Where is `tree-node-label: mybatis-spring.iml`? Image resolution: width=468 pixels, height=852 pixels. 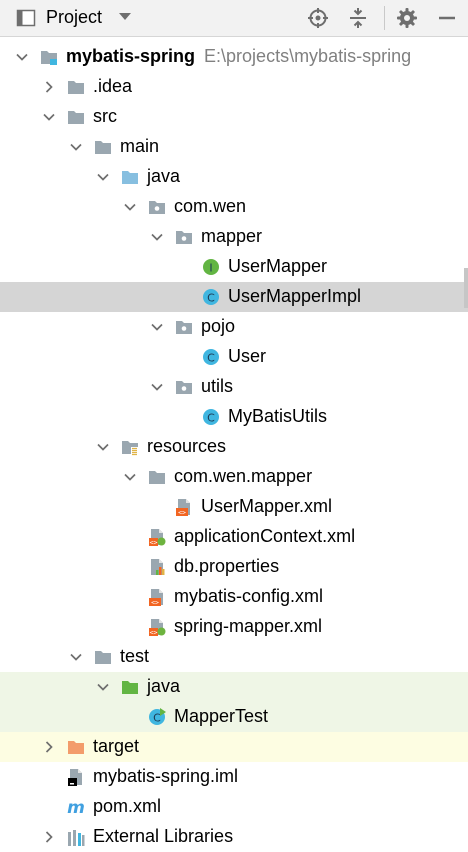
tree-node-label: mybatis-spring.iml is located at coordinates (166, 776).